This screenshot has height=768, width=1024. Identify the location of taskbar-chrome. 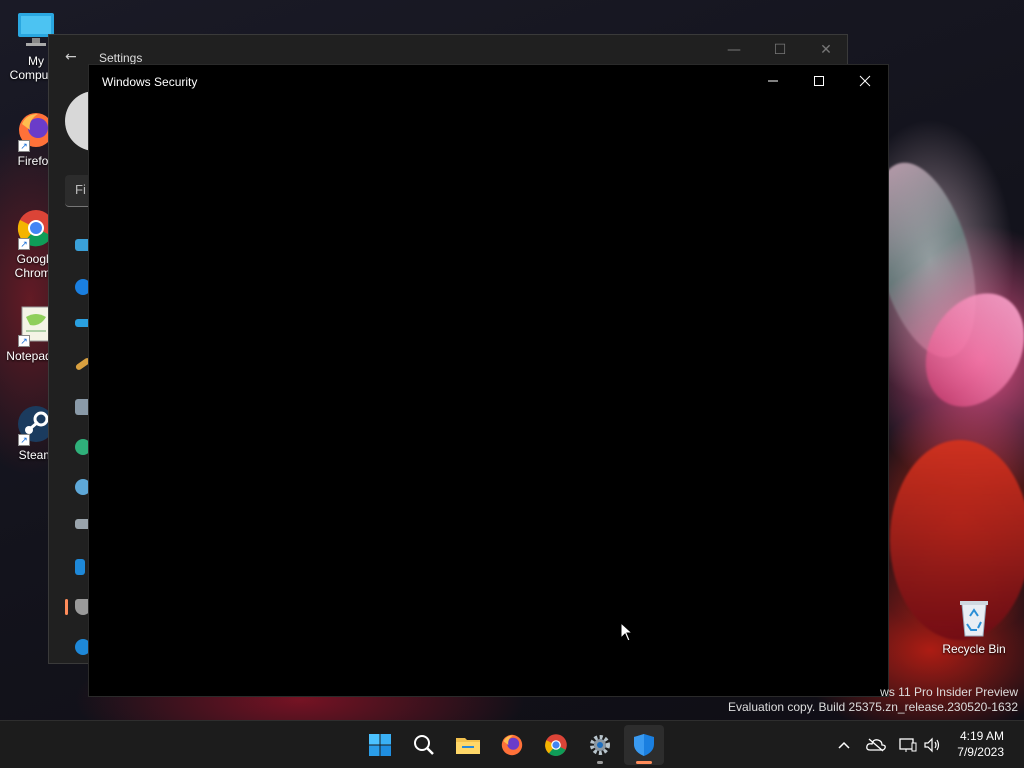
(556, 745).